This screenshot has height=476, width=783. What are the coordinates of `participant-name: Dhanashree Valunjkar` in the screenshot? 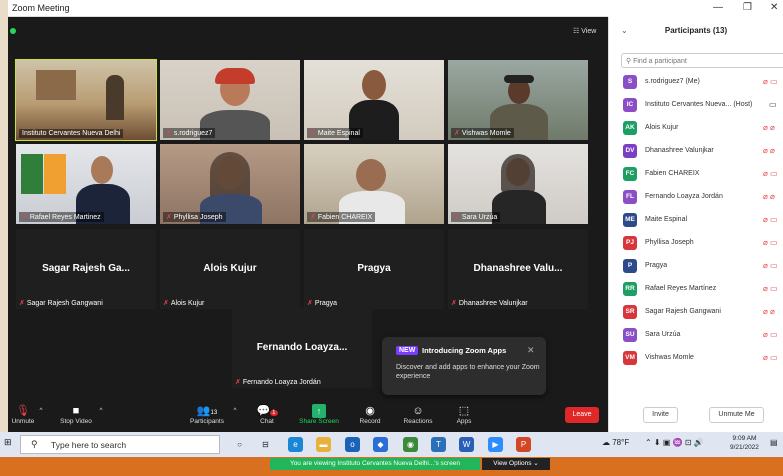 It's located at (679, 150).